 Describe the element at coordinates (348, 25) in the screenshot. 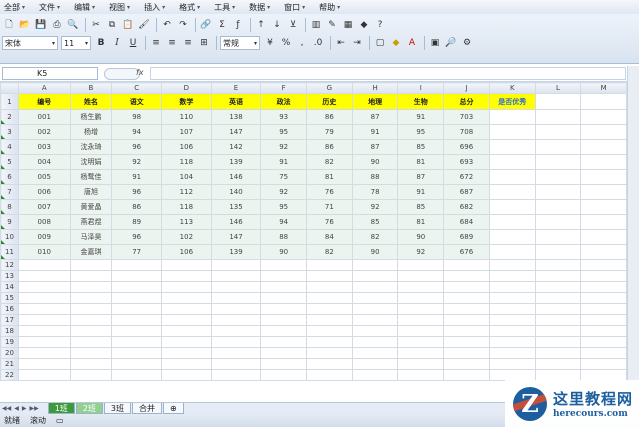

I see `table-icon: ▦` at that location.